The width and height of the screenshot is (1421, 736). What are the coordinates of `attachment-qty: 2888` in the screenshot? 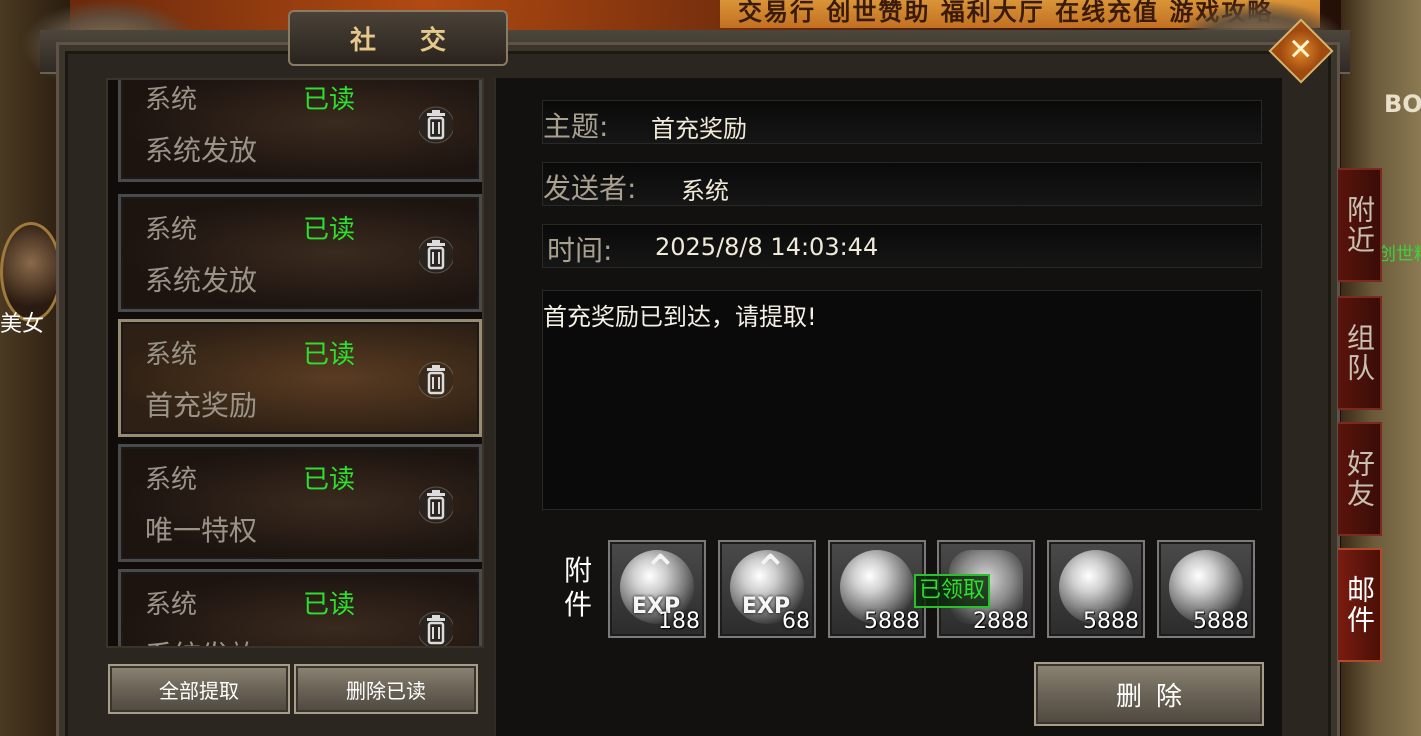 It's located at (1001, 621).